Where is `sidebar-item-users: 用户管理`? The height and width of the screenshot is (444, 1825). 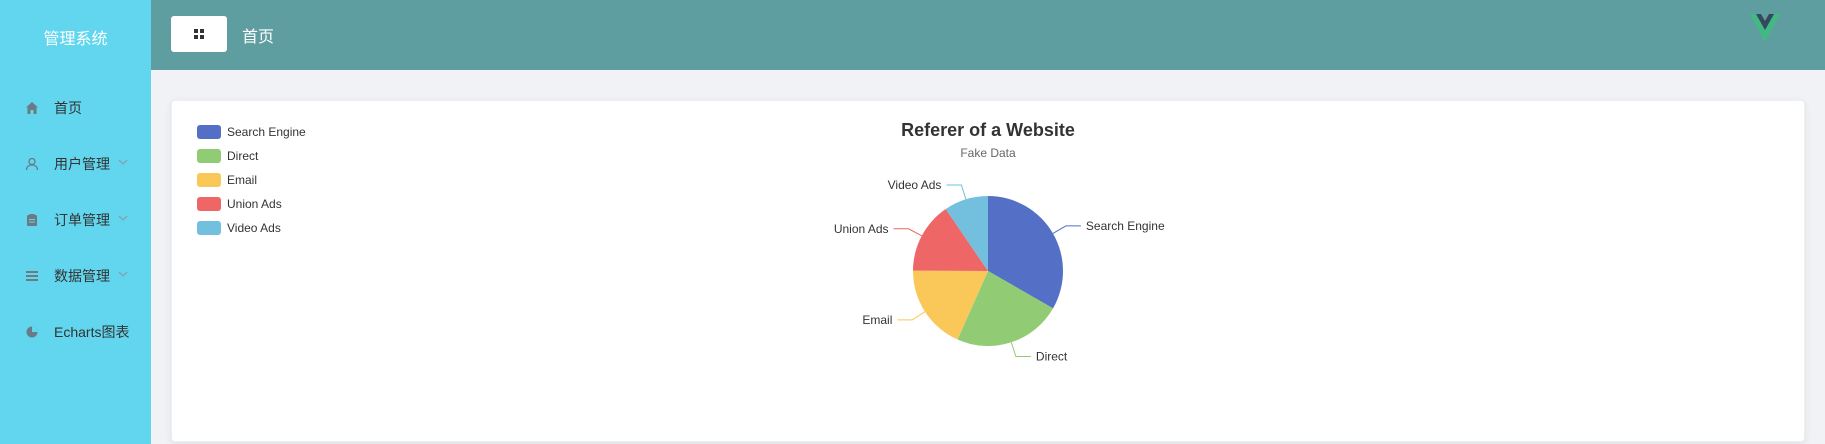 sidebar-item-users: 用户管理 is located at coordinates (75, 164).